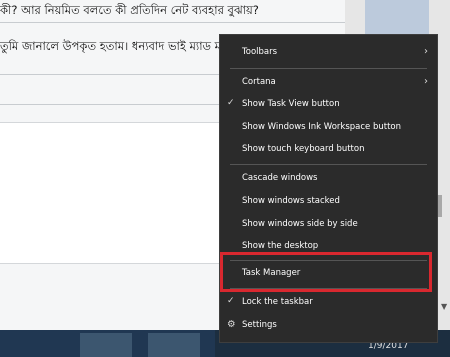 Image resolution: width=450 pixels, height=357 pixels. I want to click on menu-item-label: Show the desktop, so click(280, 246).